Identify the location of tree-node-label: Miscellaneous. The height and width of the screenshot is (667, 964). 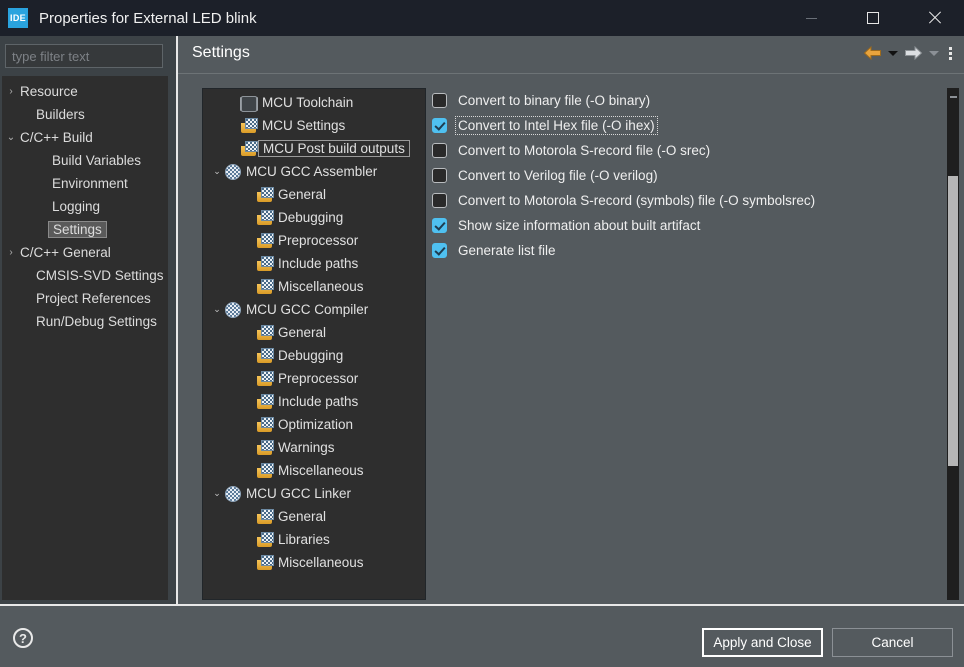
(321, 562).